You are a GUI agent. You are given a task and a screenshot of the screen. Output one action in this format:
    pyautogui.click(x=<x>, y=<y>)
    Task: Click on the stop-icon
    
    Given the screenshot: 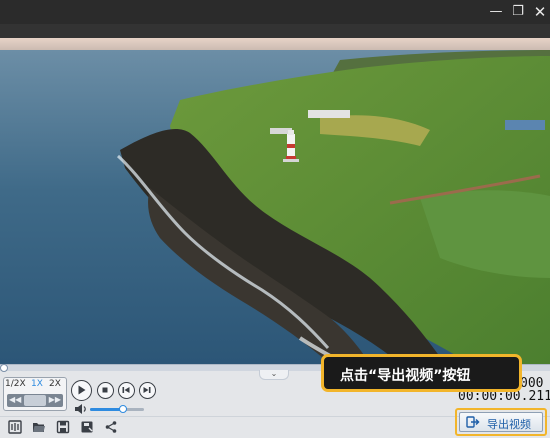 What is the action you would take?
    pyautogui.click(x=105, y=390)
    